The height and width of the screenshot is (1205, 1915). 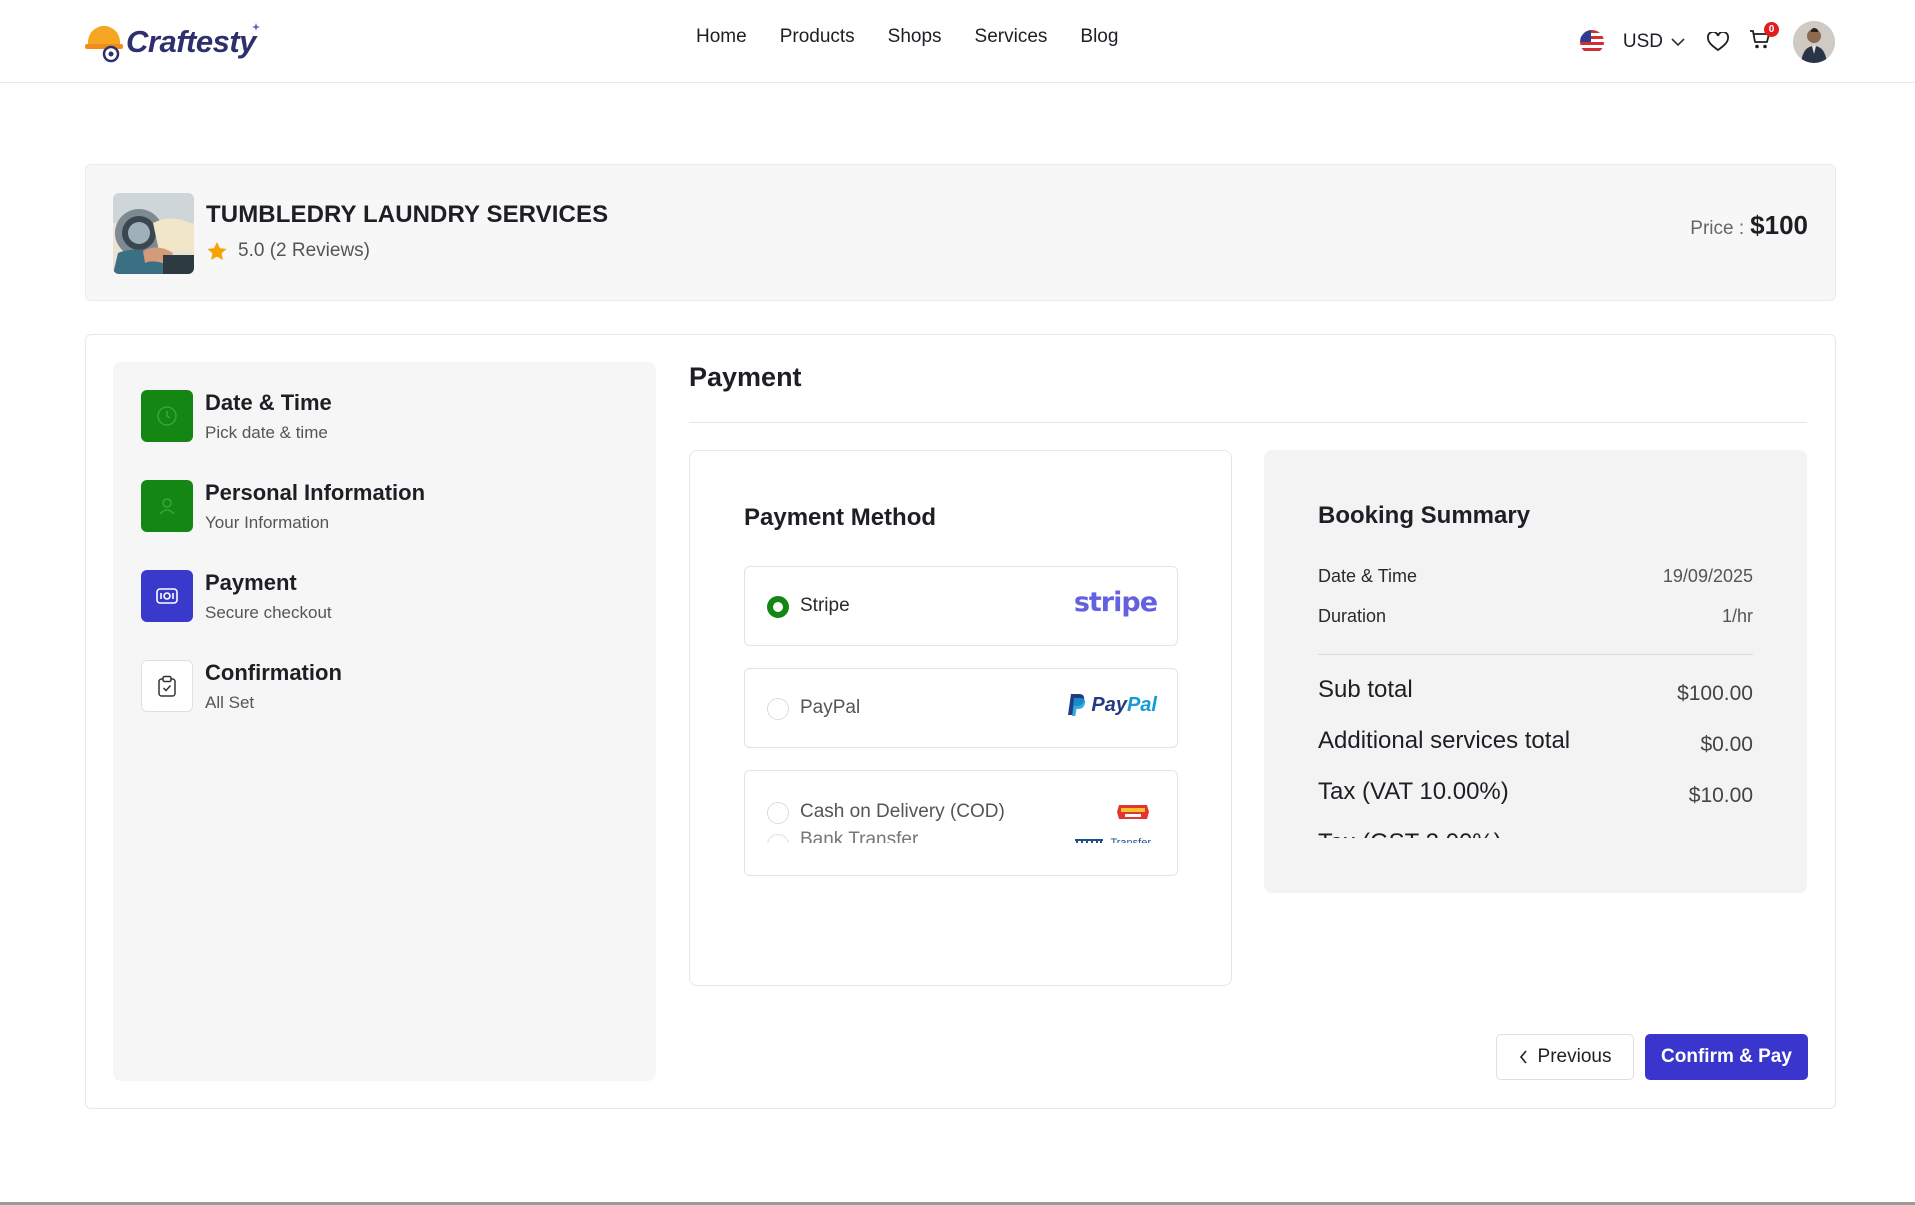 I want to click on step-title: Date & Time, so click(x=268, y=402).